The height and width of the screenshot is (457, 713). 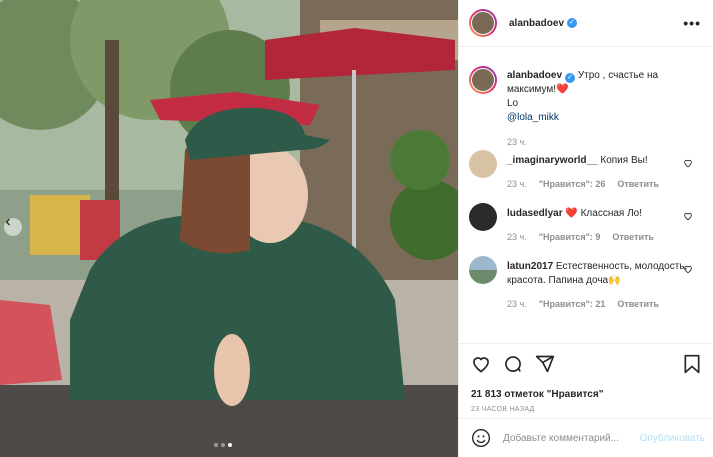 What do you see at coordinates (611, 213) in the screenshot?
I see `comment-text: Классная Ло!` at bounding box center [611, 213].